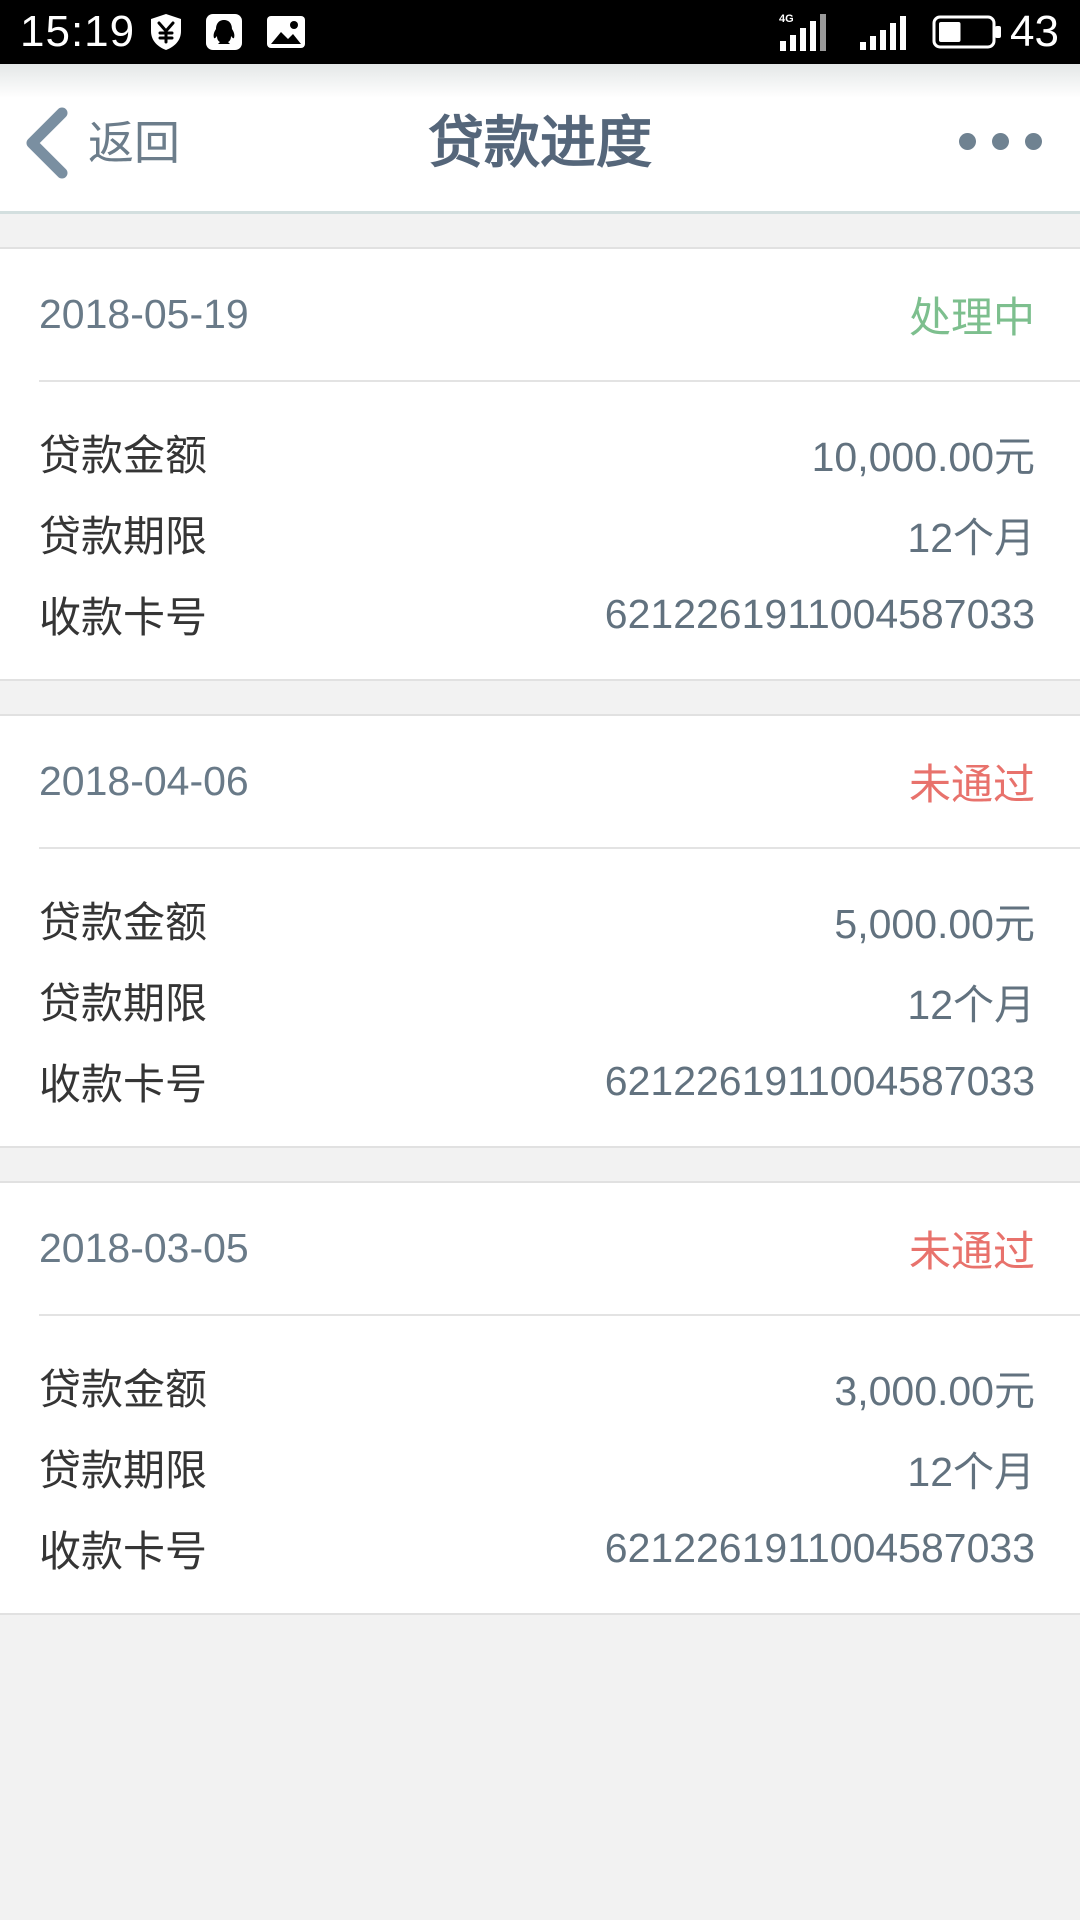 This screenshot has width=1080, height=1920. I want to click on loan-card-header: 2018-03-05 未通过, so click(540, 1248).